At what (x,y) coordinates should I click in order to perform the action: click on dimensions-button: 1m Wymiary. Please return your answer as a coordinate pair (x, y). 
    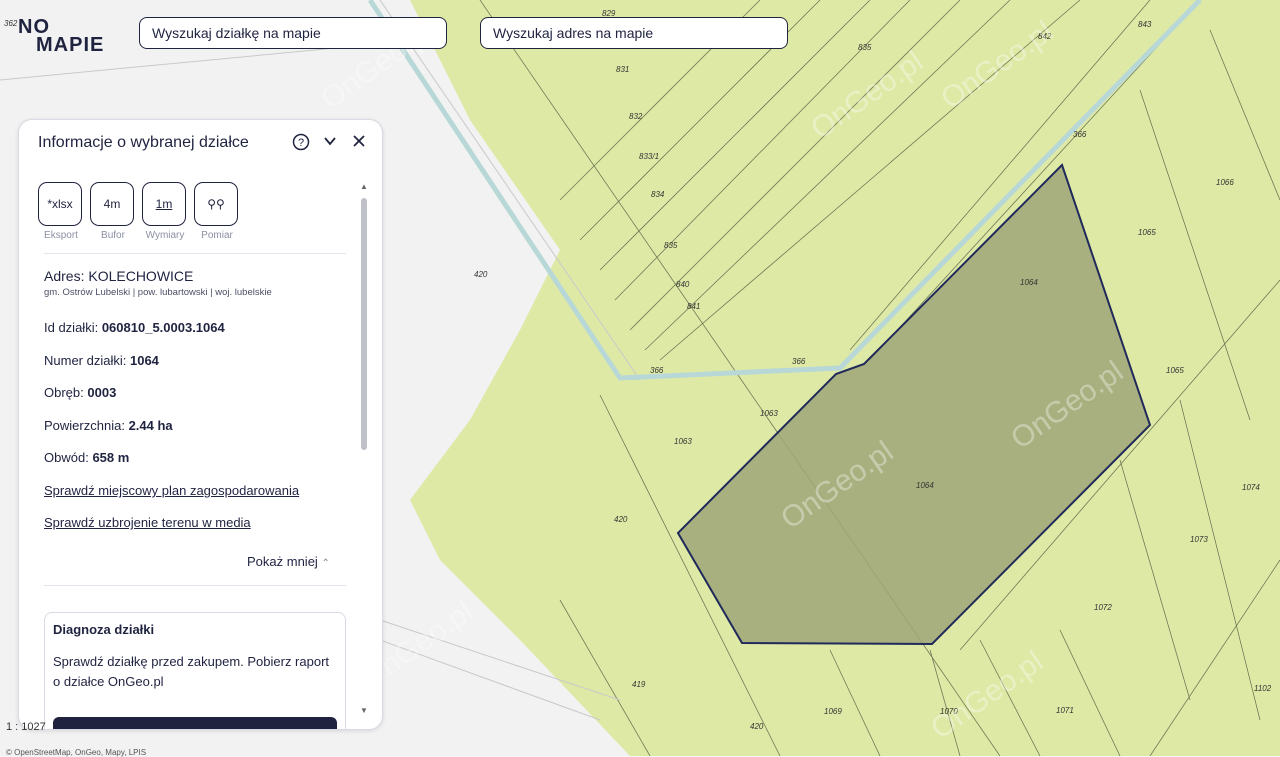
    Looking at the image, I should click on (165, 211).